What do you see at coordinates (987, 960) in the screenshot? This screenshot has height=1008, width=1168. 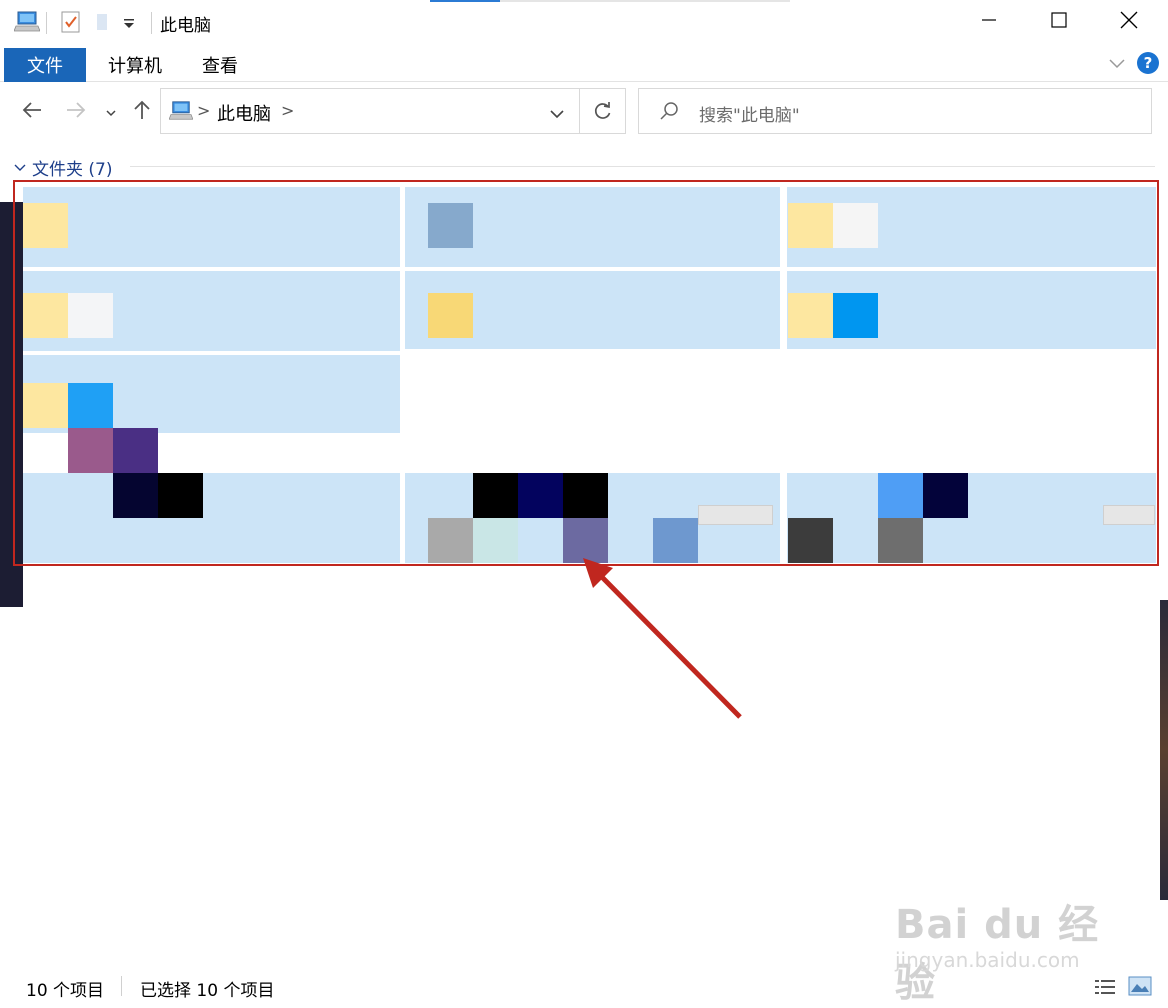 I see `watermark-url: jingyan.baidu.com` at bounding box center [987, 960].